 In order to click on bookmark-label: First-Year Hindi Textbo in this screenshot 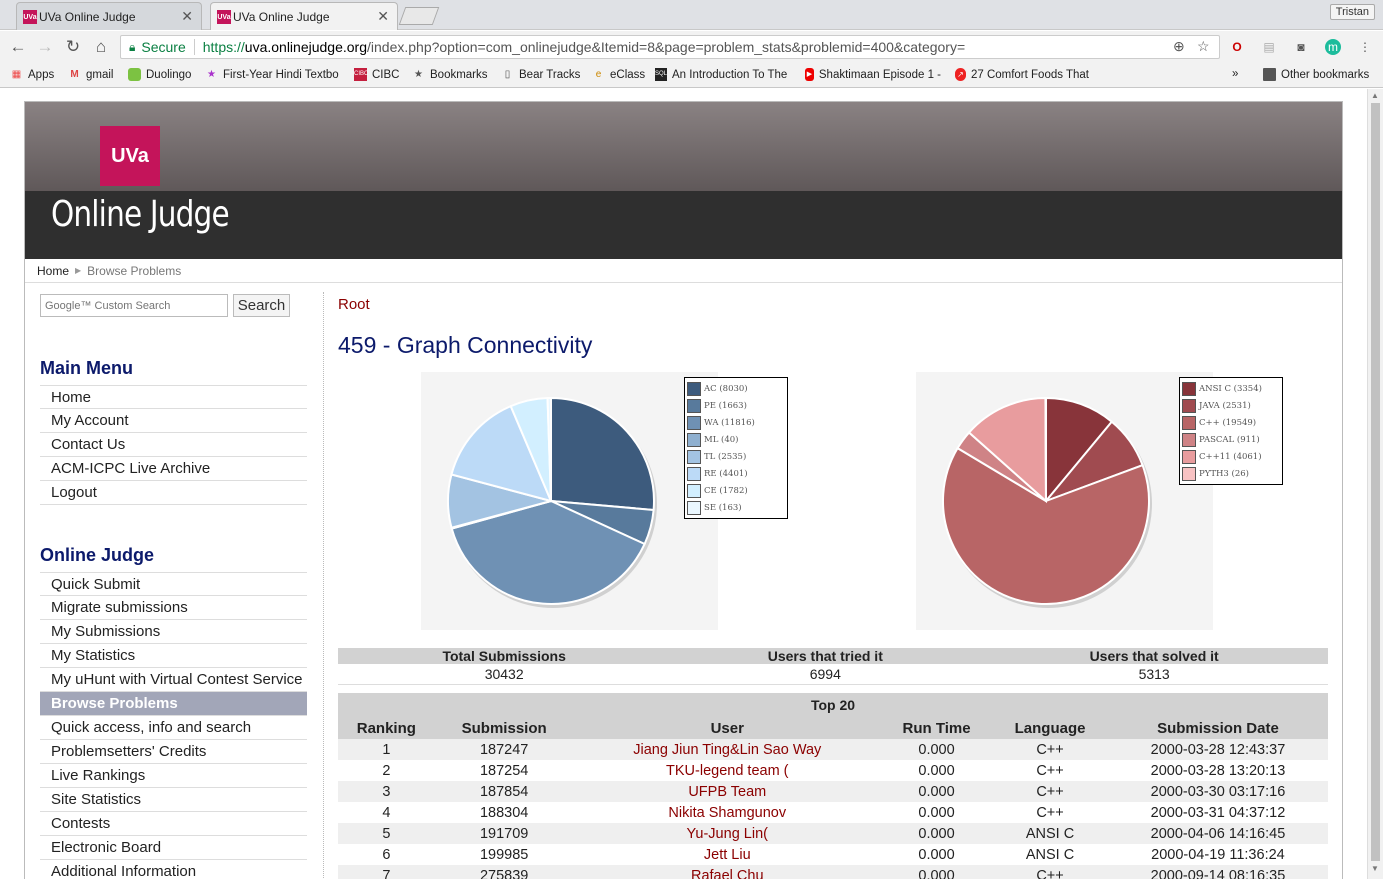, I will do `click(281, 74)`.